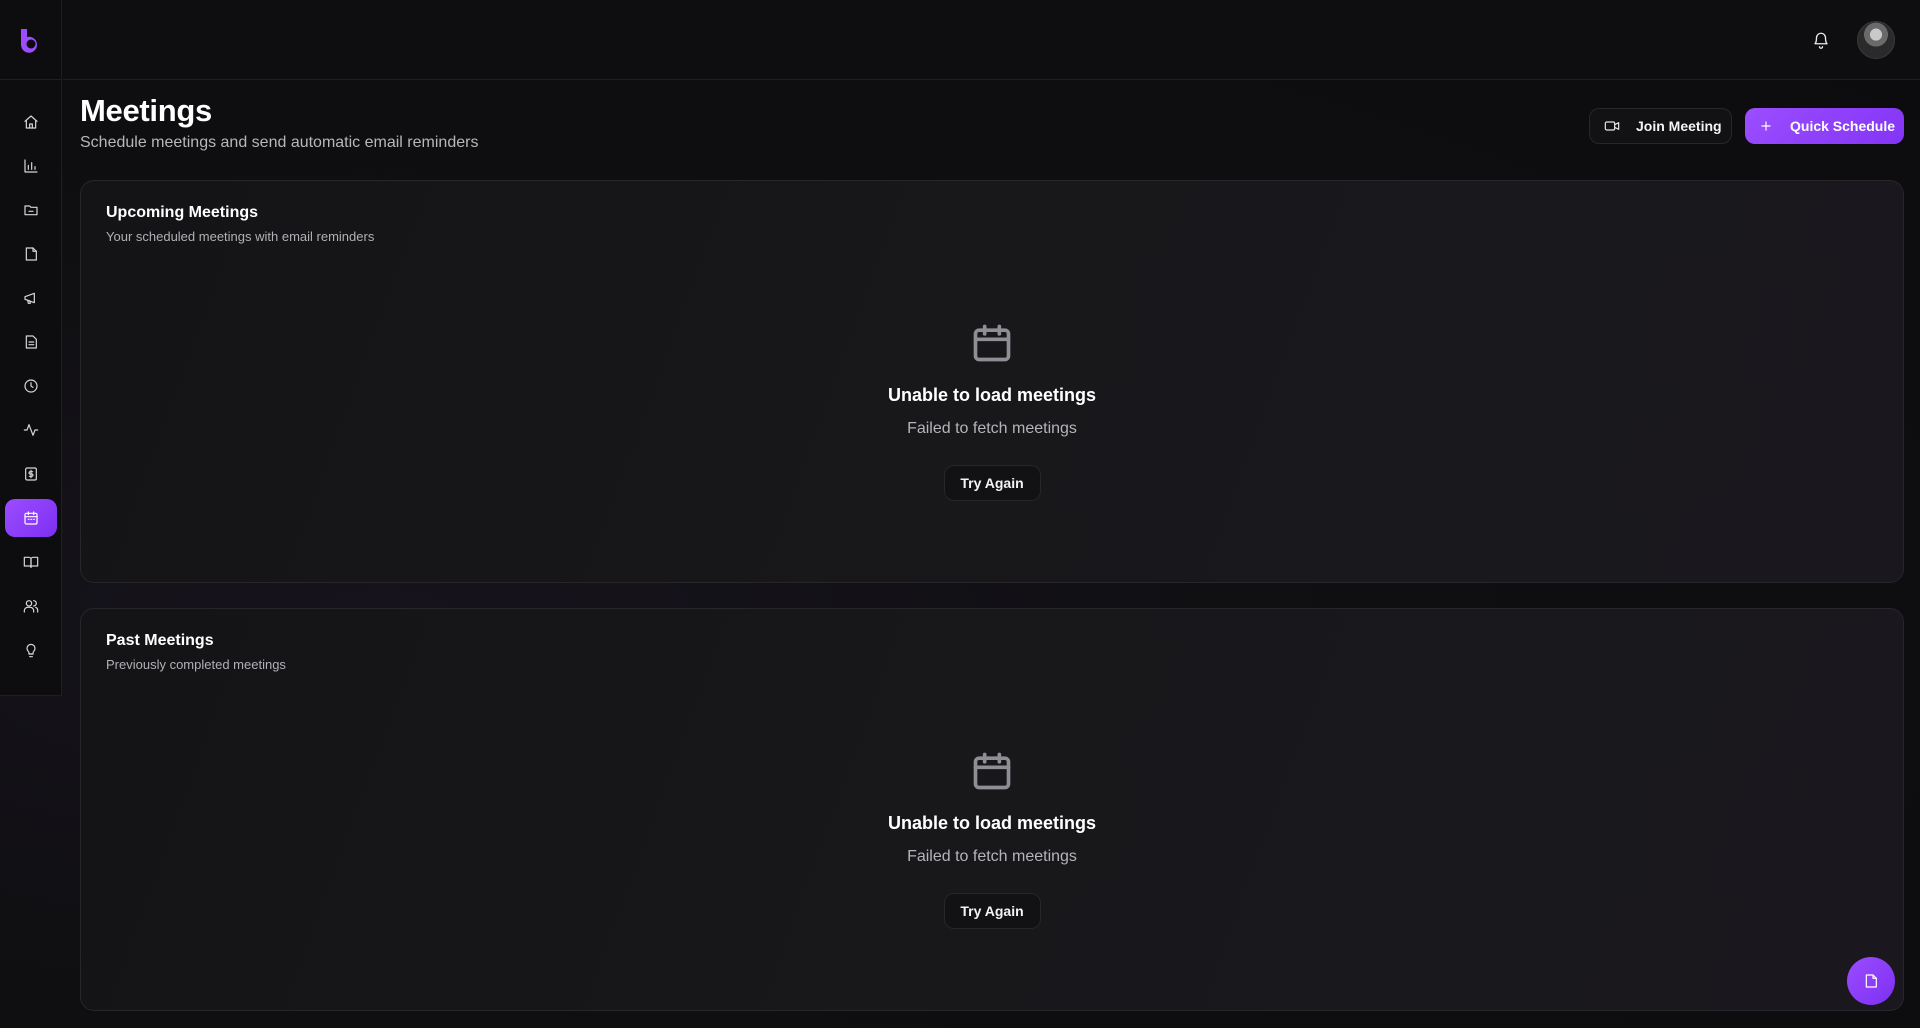 This screenshot has width=1920, height=1028. I want to click on sidebar-item-team, so click(31, 606).